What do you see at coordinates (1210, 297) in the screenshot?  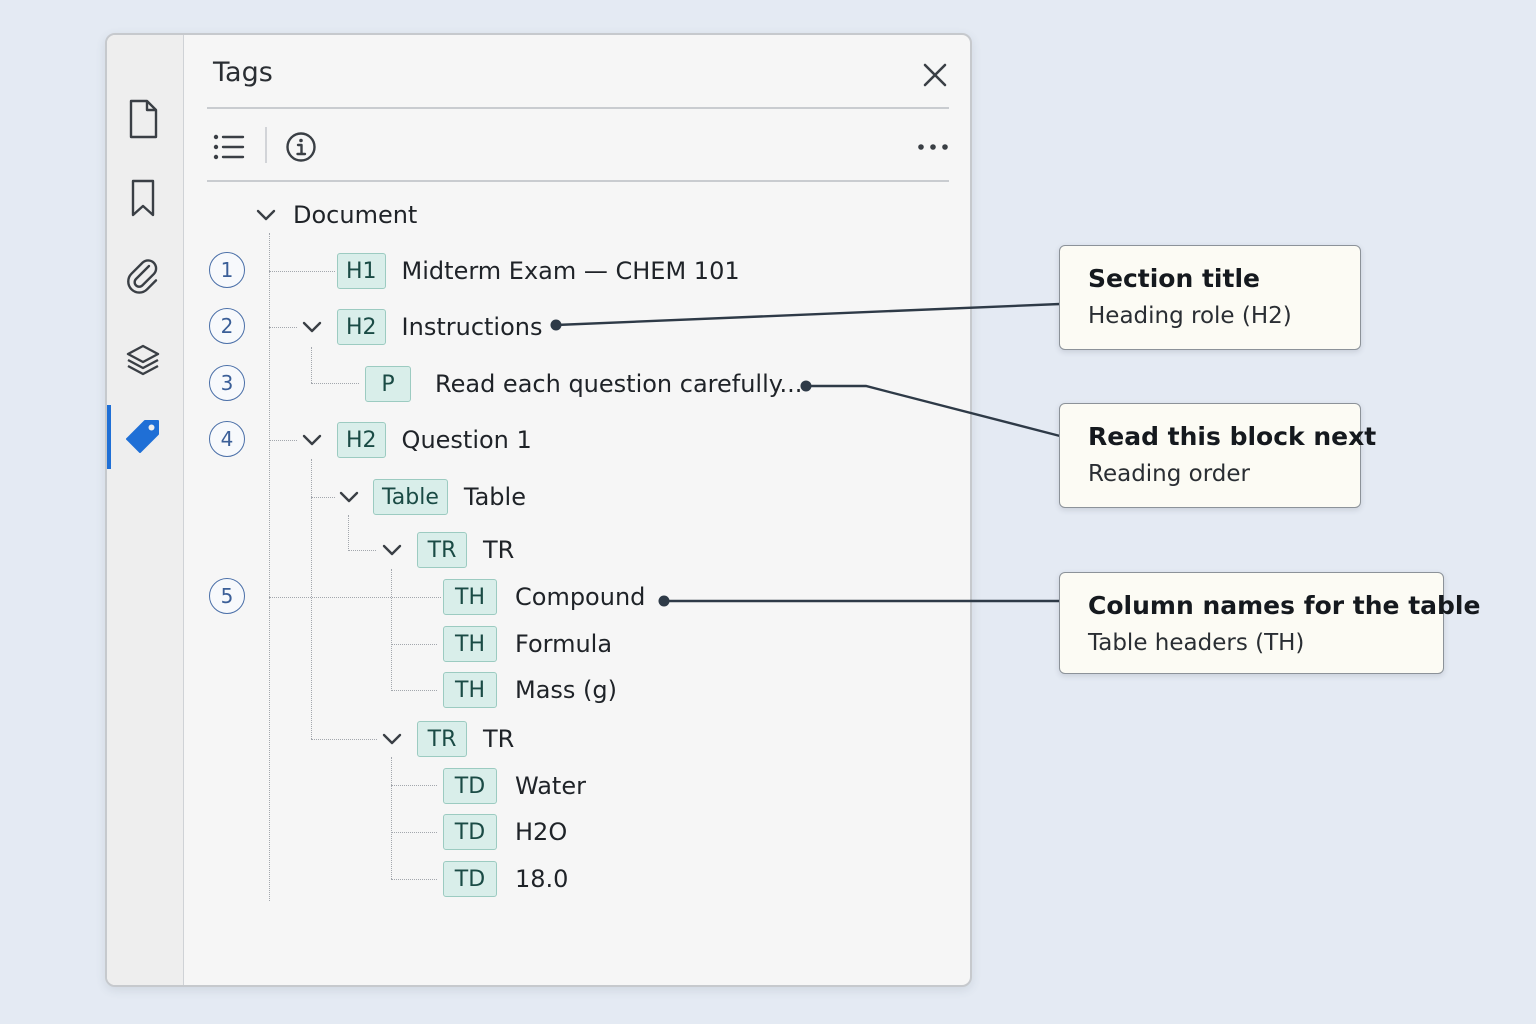 I see `callout-section-title: Section title Heading role (H2)` at bounding box center [1210, 297].